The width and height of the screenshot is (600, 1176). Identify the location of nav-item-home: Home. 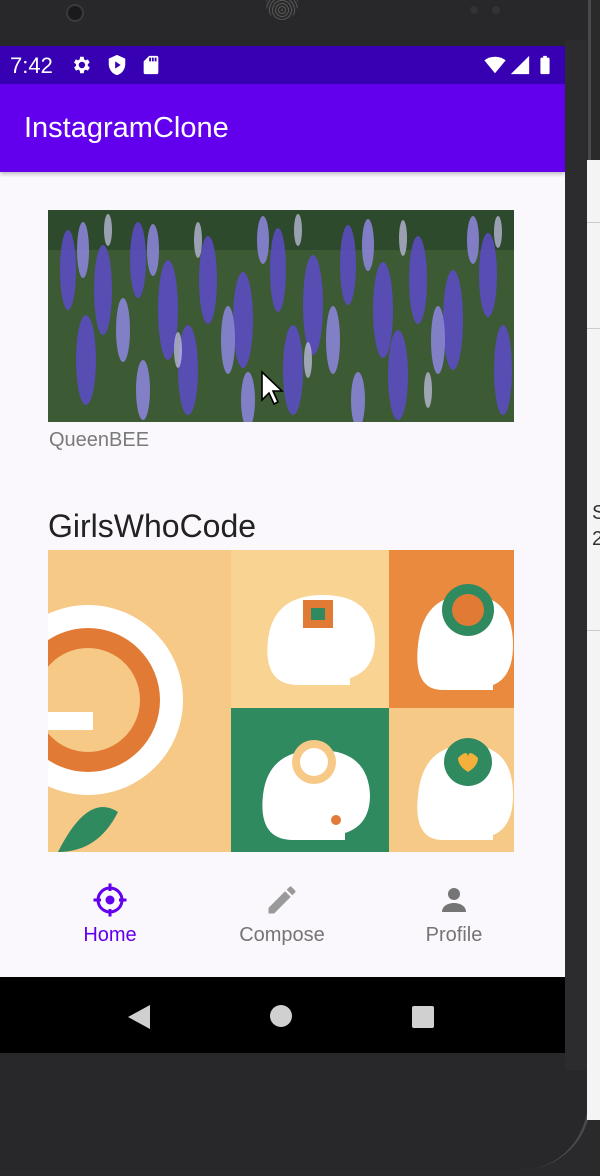
(110, 914).